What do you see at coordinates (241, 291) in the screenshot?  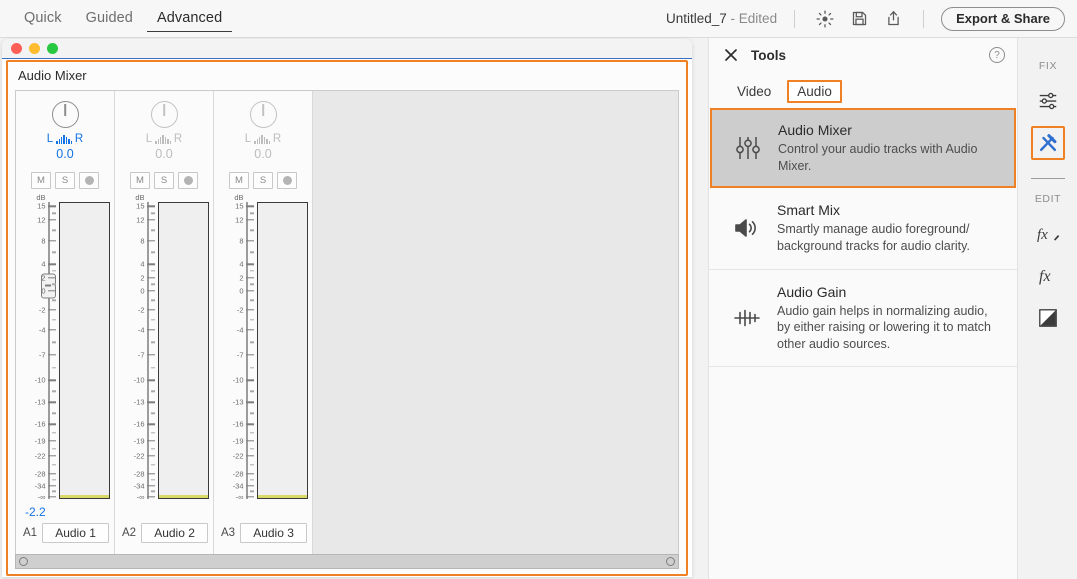 I see `db-tick-label: 0` at bounding box center [241, 291].